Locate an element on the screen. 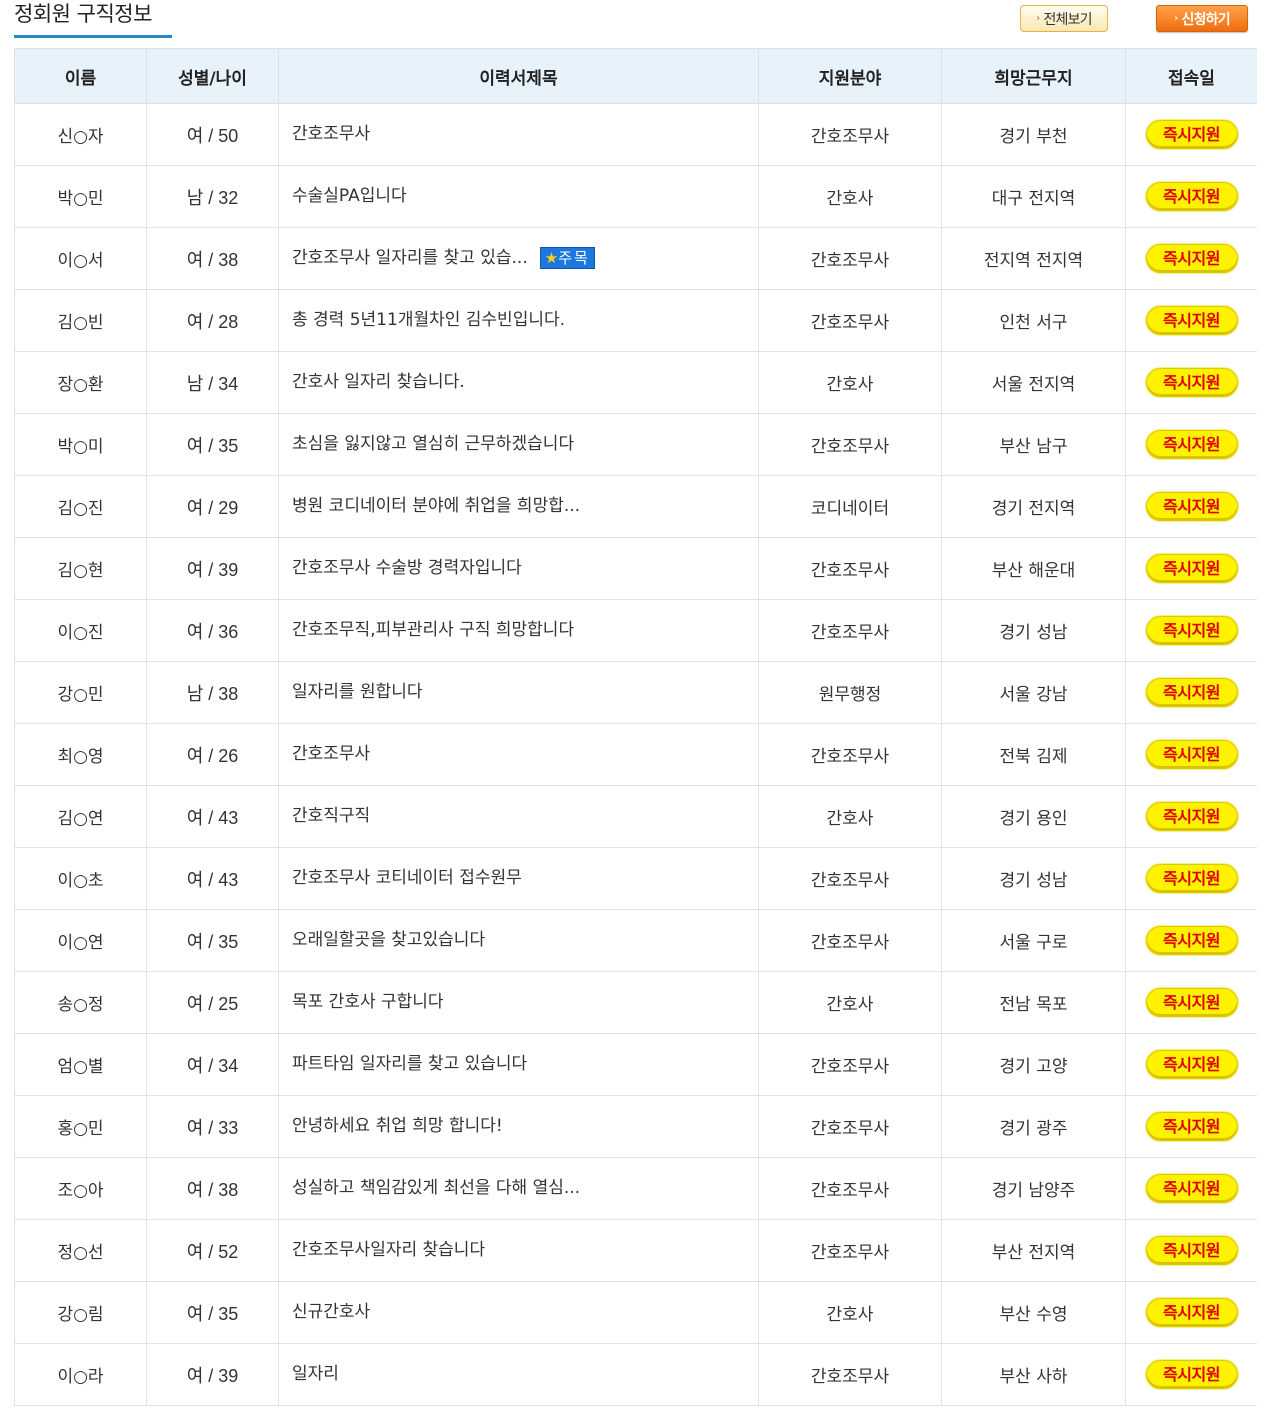  resume-title-link: 파트타임 일자리를 찾고 있습니다 is located at coordinates (409, 1064).